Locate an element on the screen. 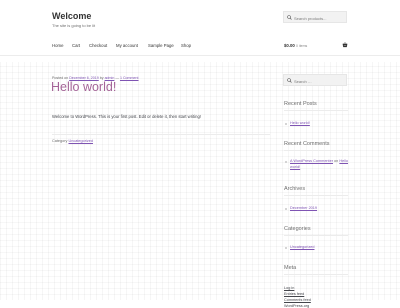 Image resolution: width=400 pixels, height=308 pixels. post-category: Category Uncategorized is located at coordinates (72, 141).